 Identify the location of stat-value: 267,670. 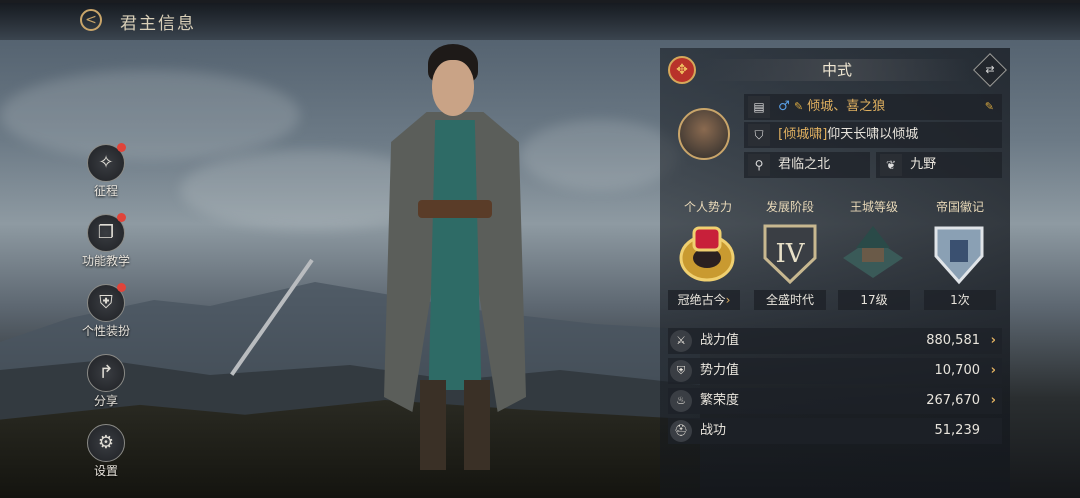
(953, 400).